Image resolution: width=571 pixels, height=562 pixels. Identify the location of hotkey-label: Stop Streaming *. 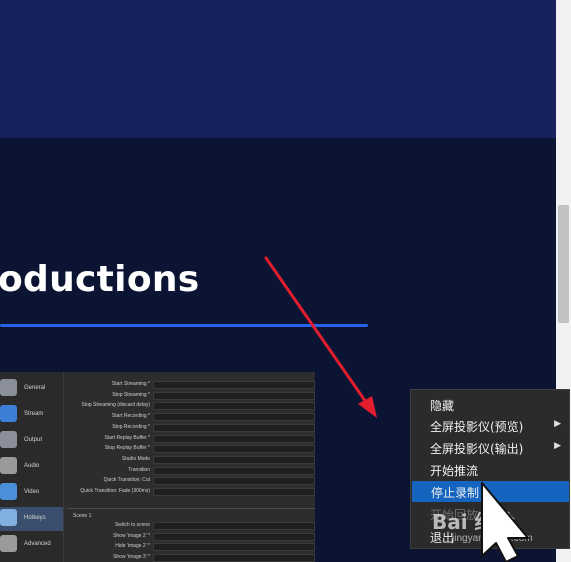
(131, 394).